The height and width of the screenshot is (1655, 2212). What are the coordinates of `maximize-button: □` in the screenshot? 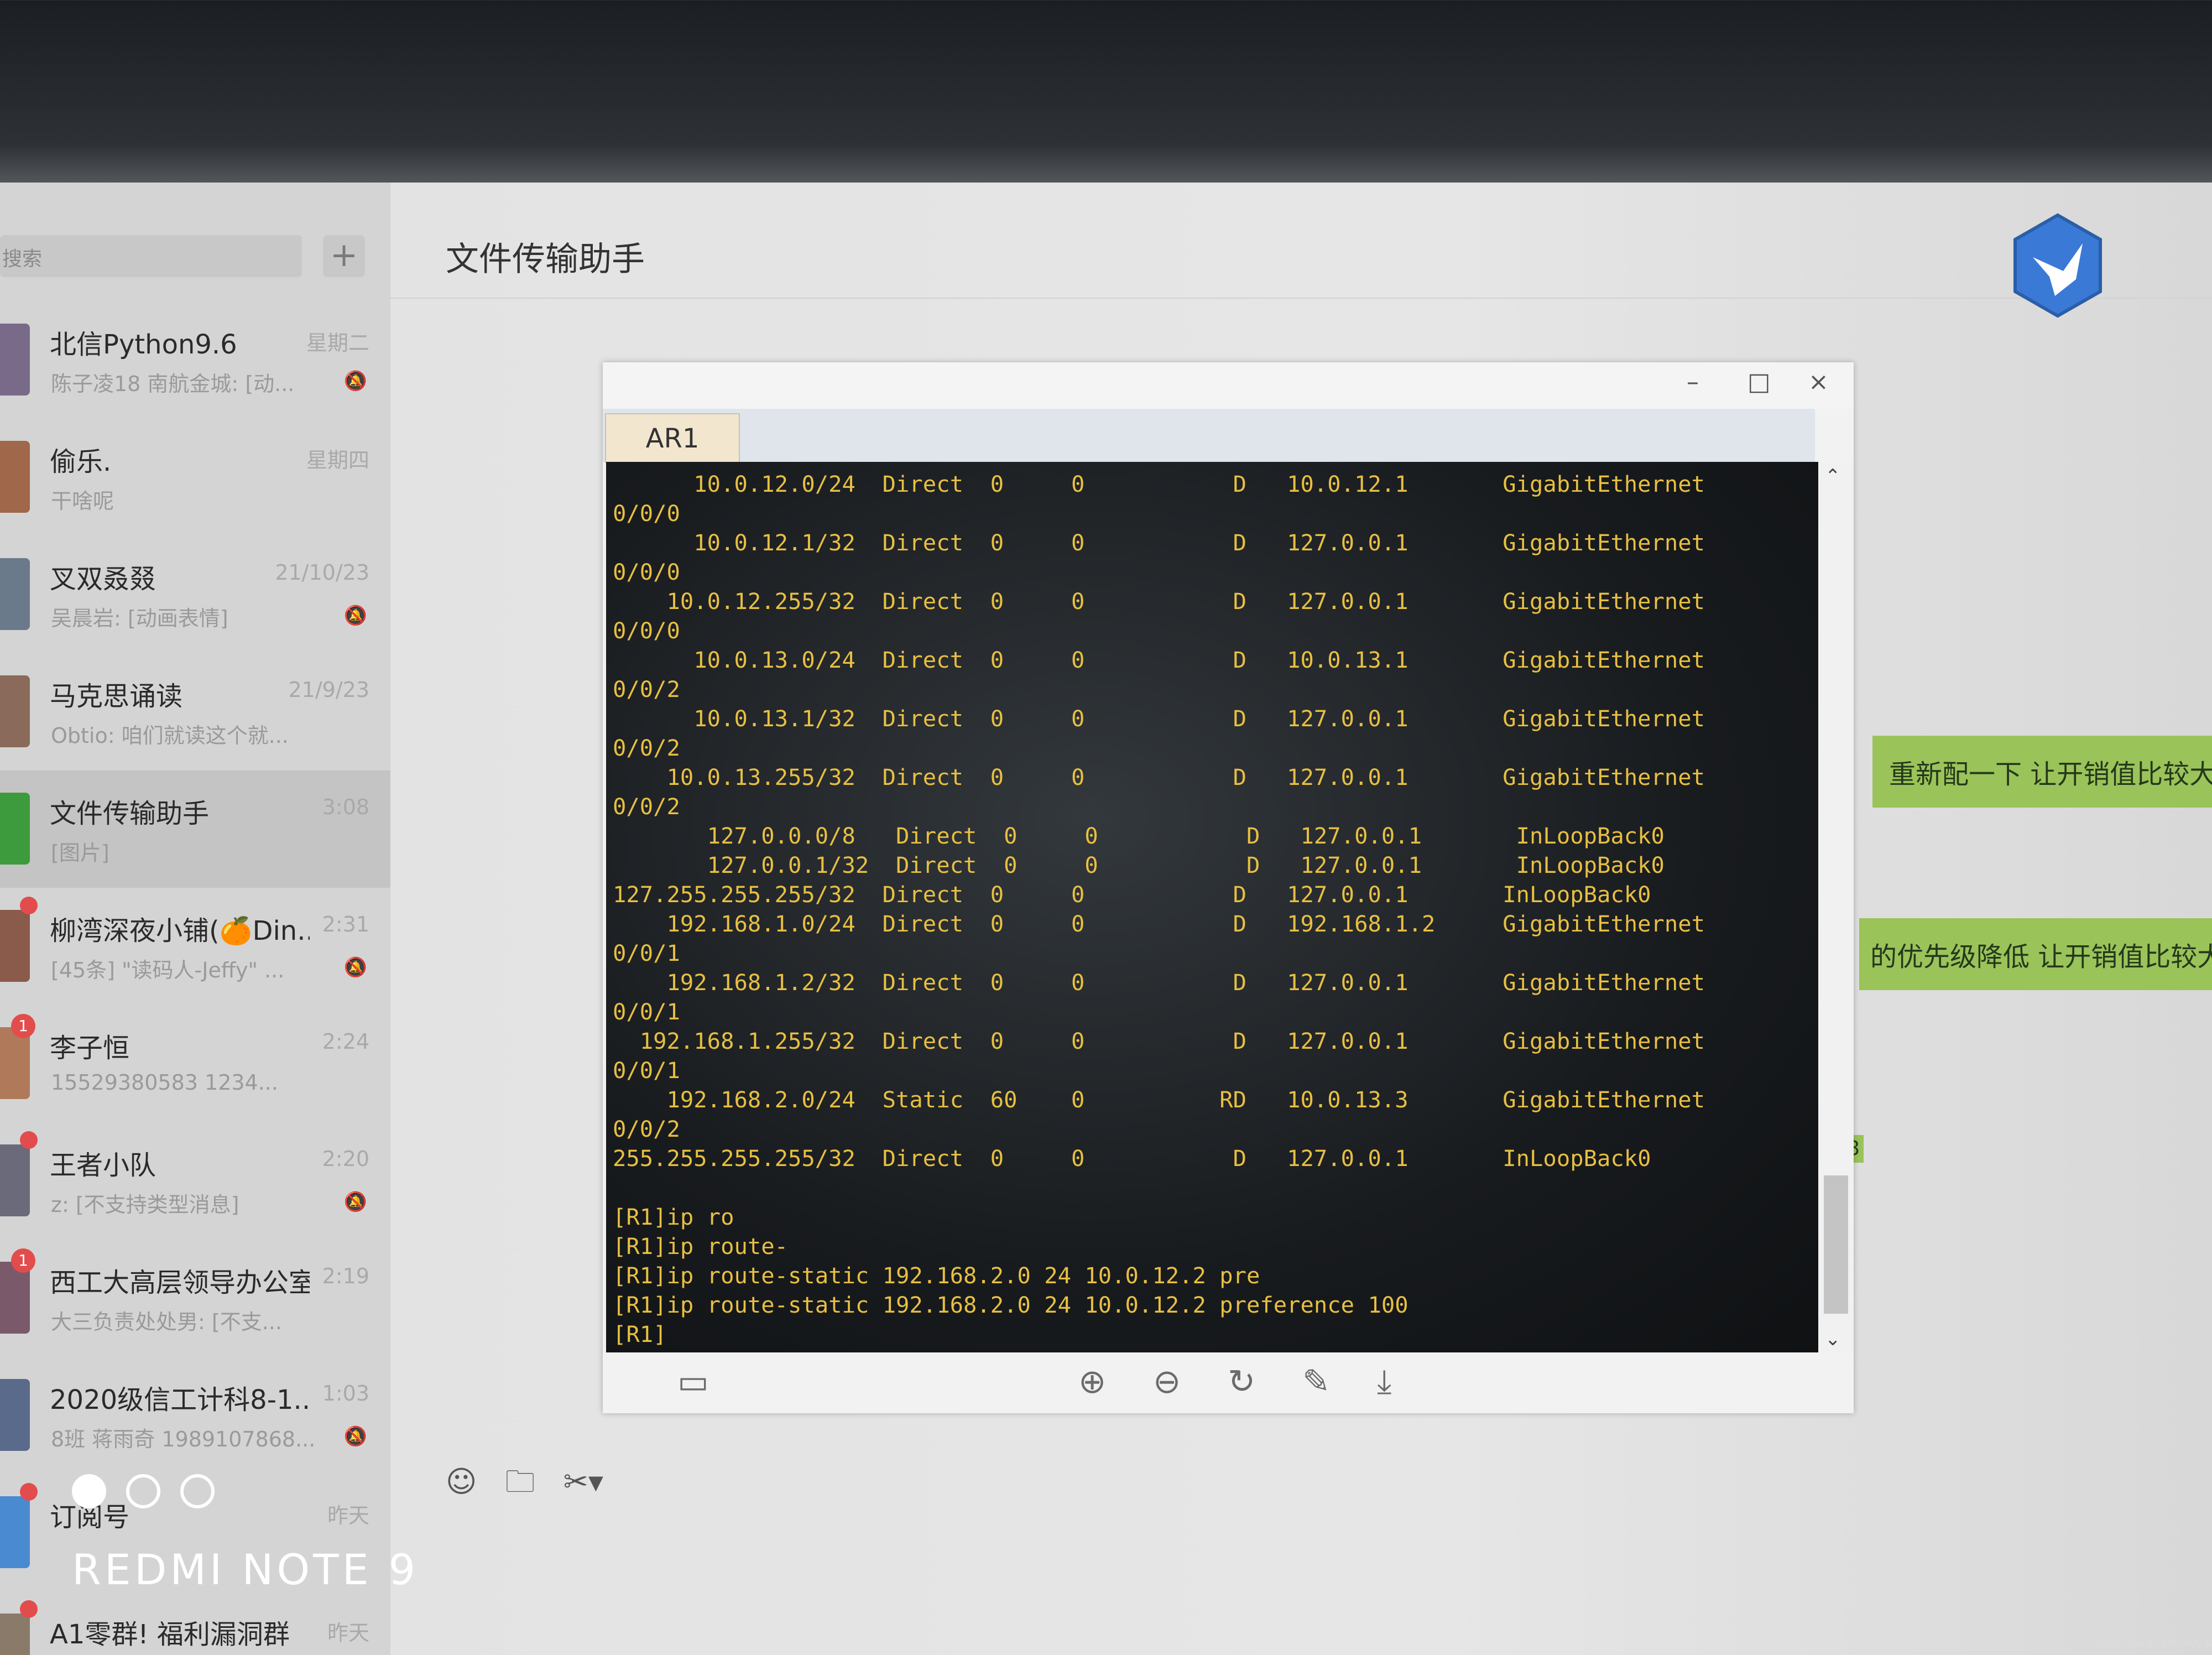 It's located at (1759, 382).